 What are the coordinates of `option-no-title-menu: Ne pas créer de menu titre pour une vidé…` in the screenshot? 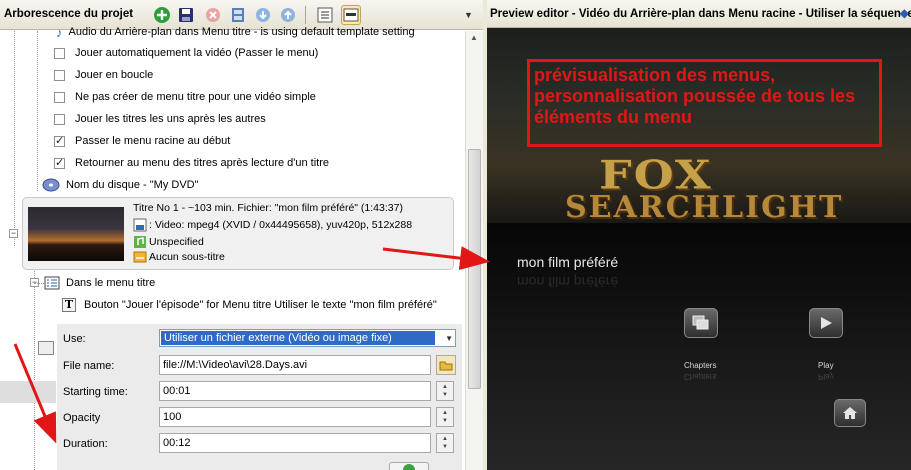 It's located at (185, 97).